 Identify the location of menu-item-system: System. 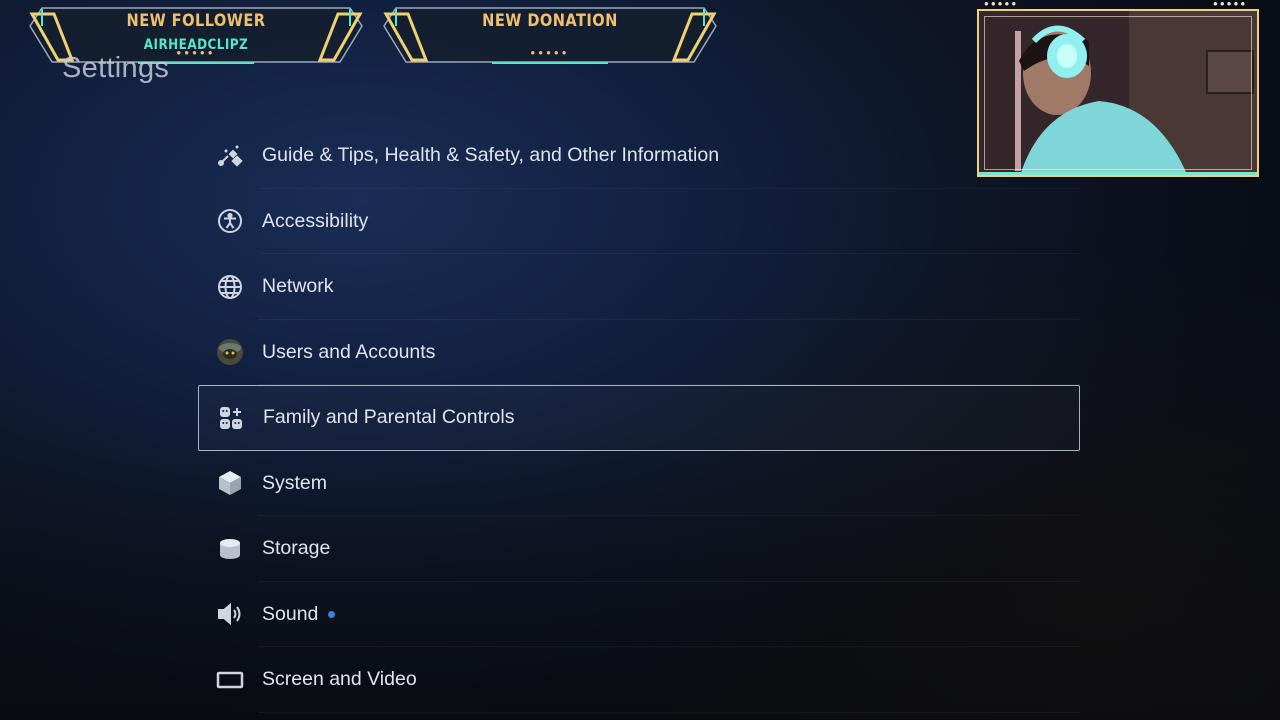
(639, 484).